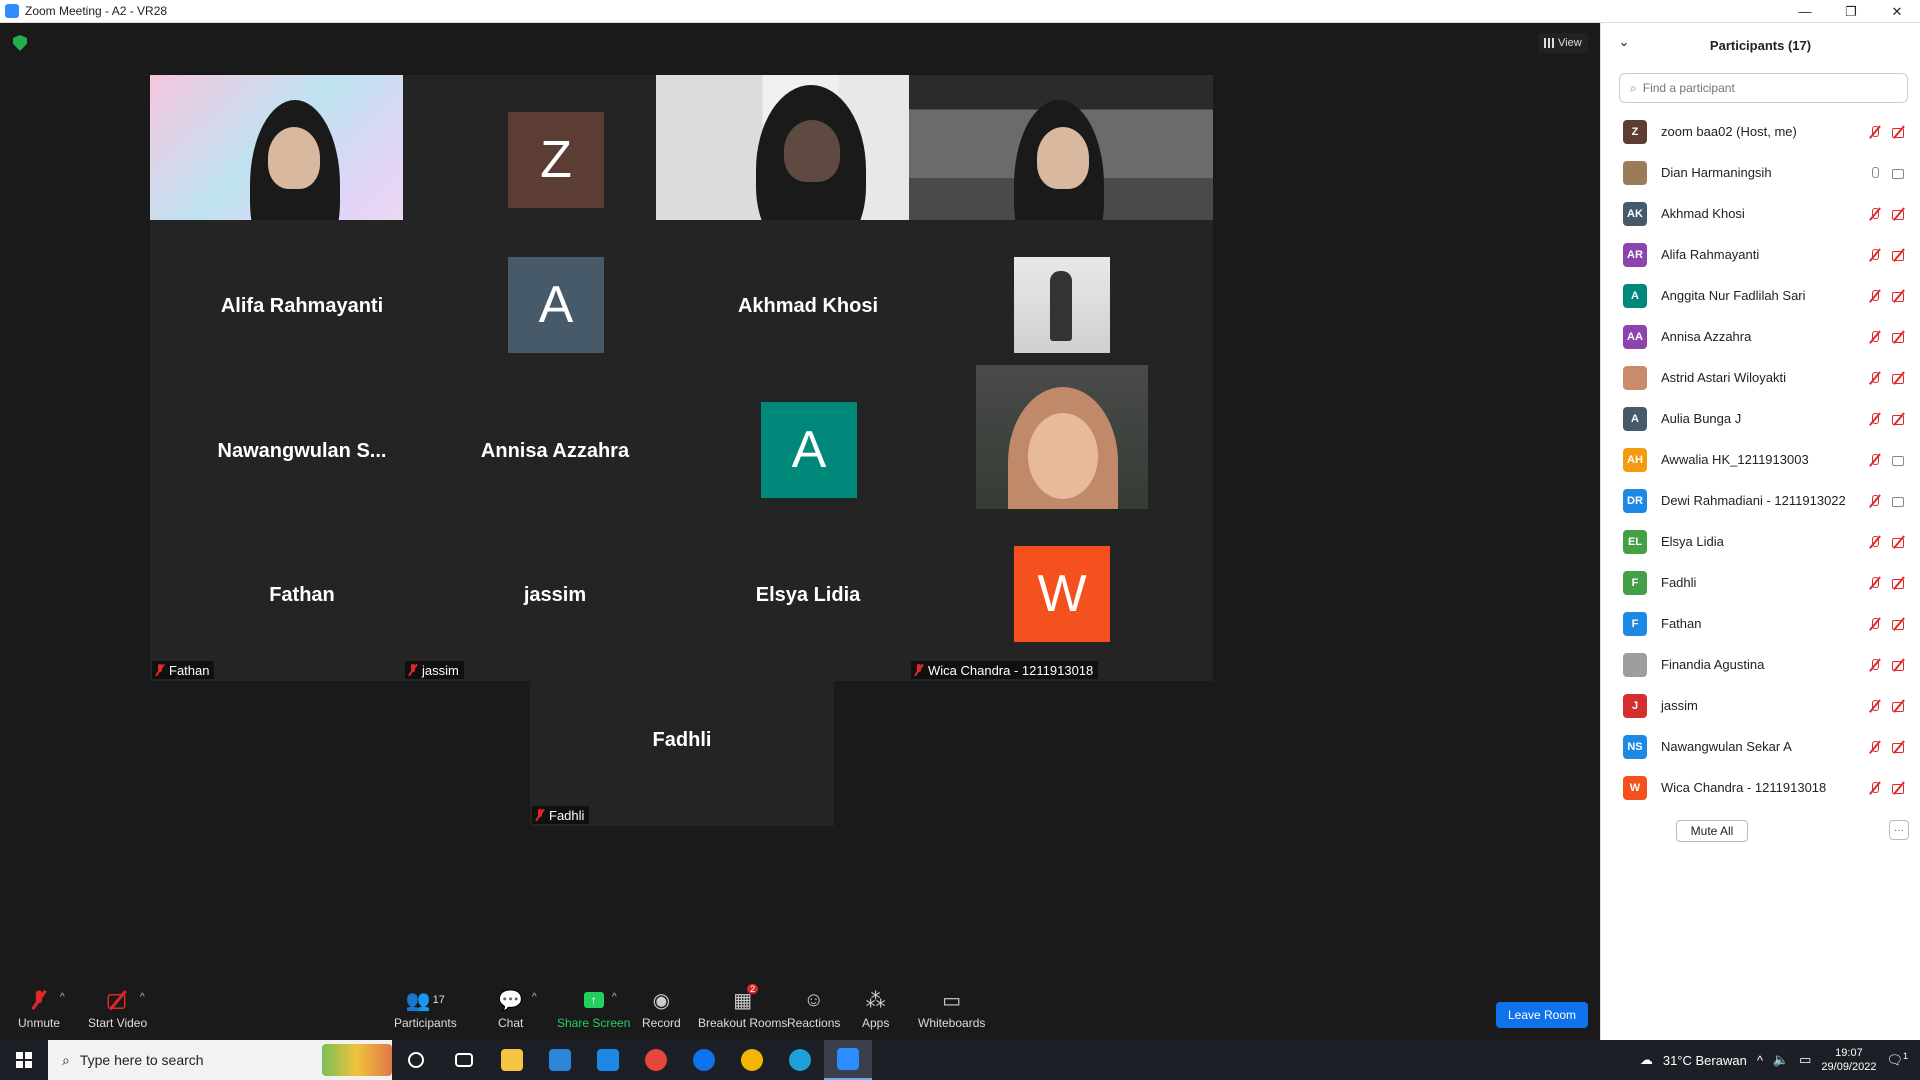  I want to click on participant-row: Finandia Agustina, so click(1760, 664).